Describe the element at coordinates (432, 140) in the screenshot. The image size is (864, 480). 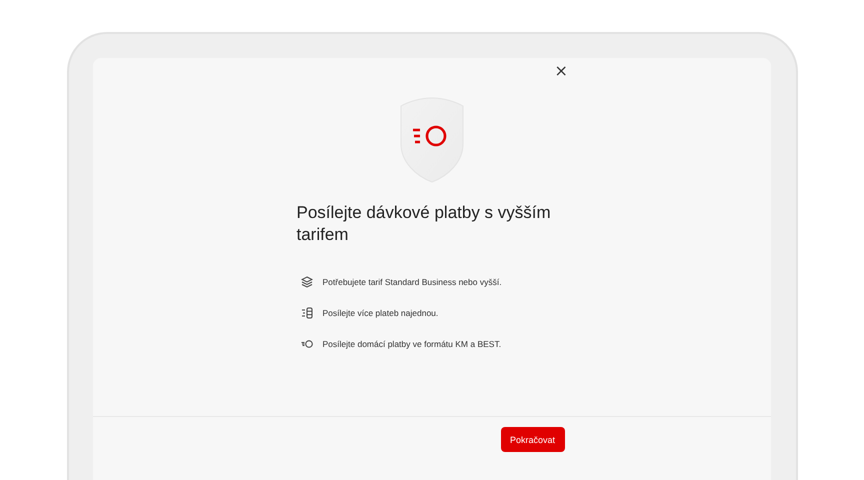
I see `shield-icon` at that location.